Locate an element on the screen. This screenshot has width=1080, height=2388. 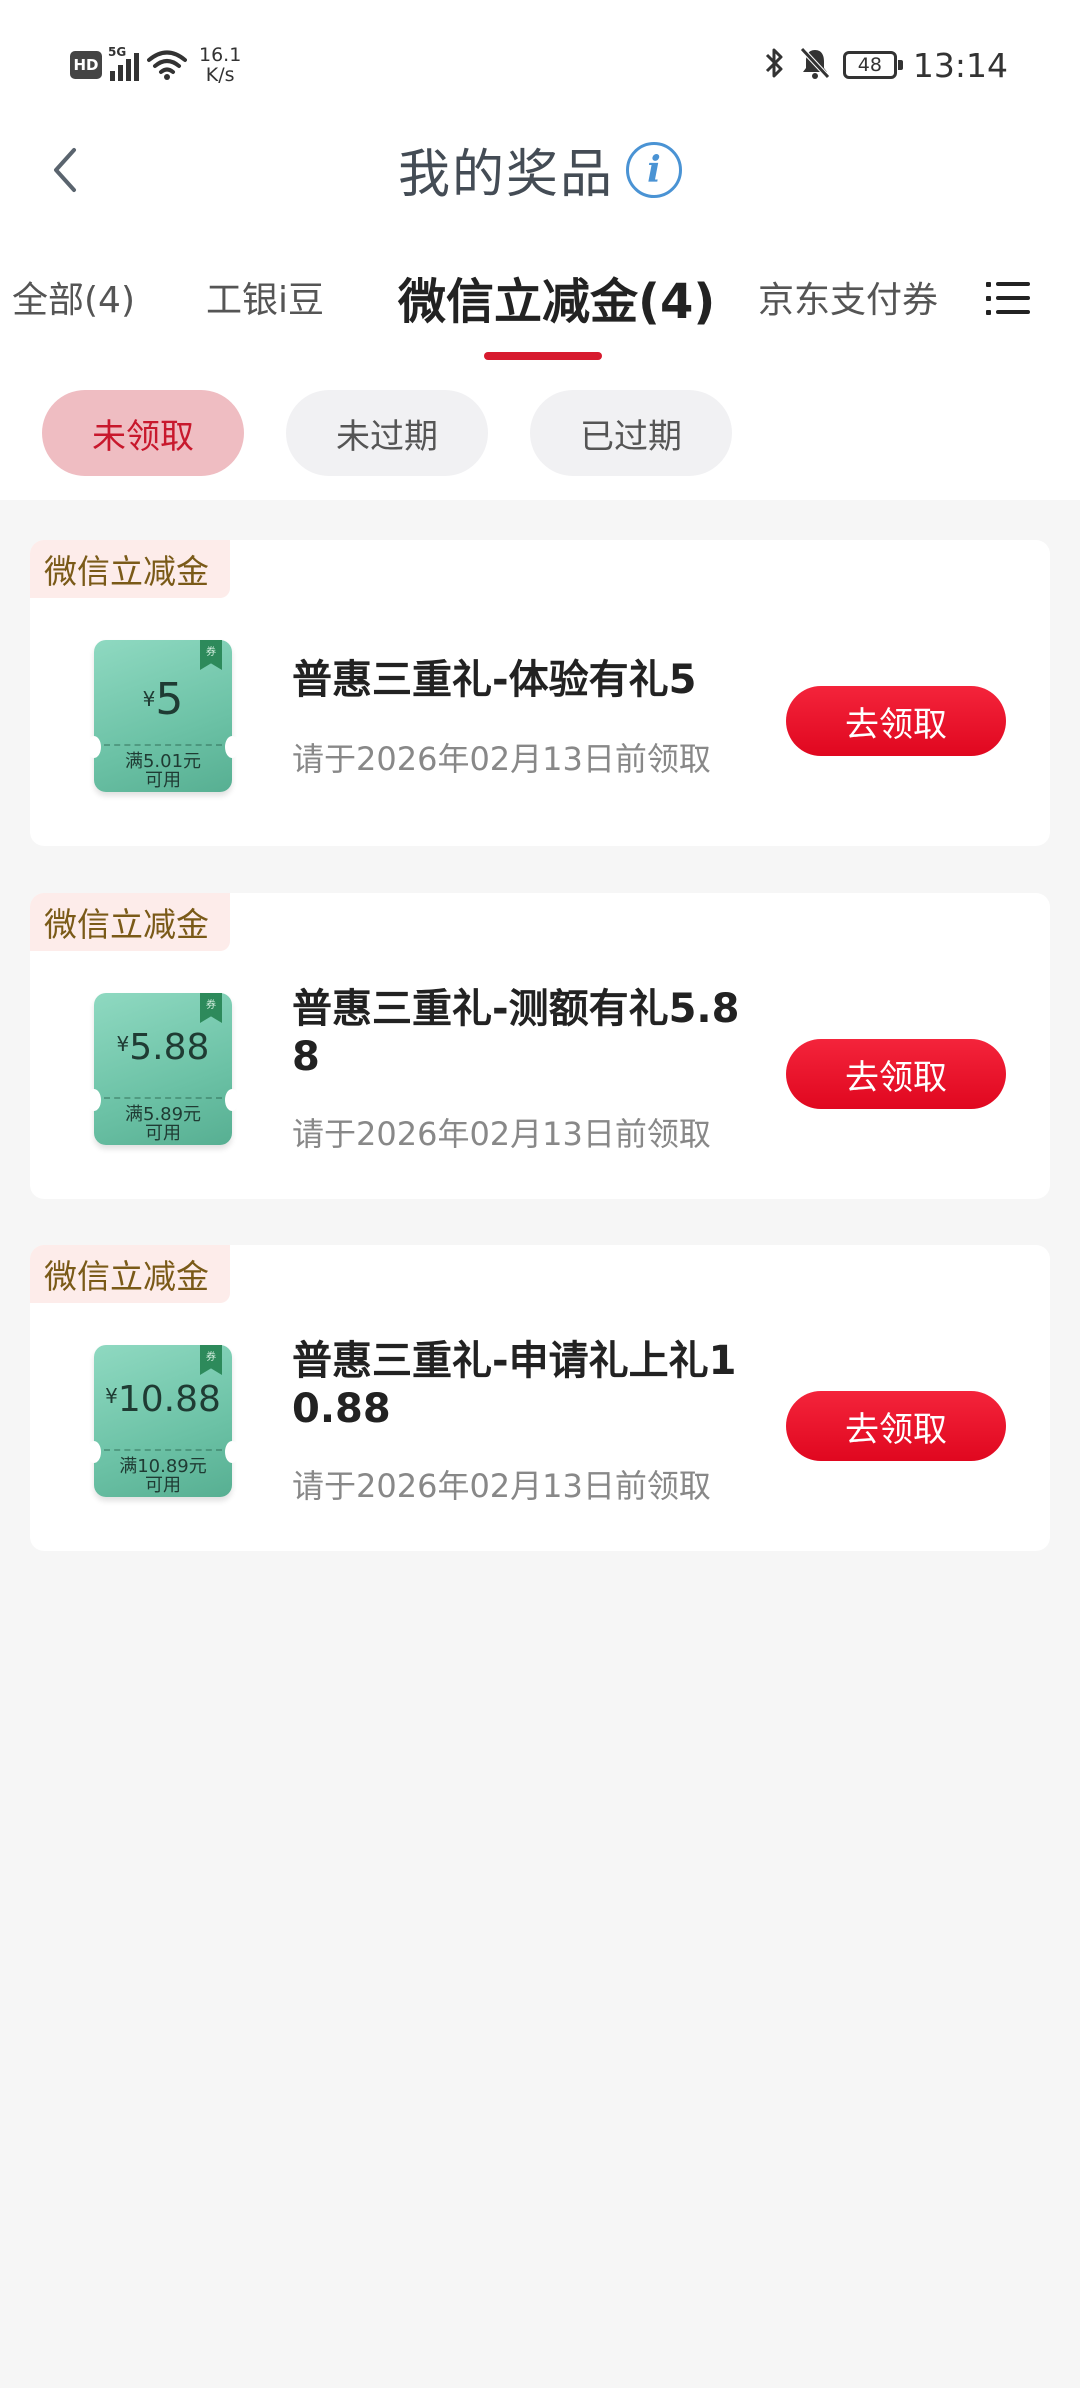
status-right: 48 13:14 is located at coordinates (885, 65).